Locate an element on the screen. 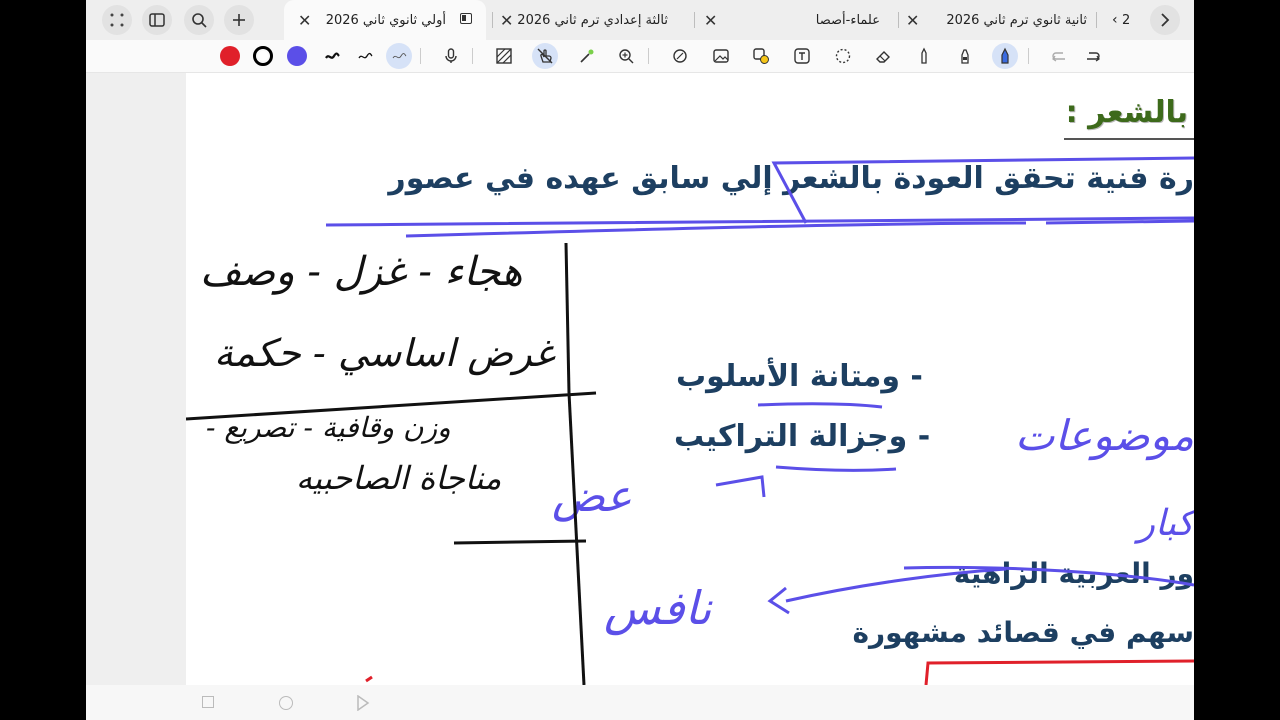  stroke-medium-button is located at coordinates (365, 56).